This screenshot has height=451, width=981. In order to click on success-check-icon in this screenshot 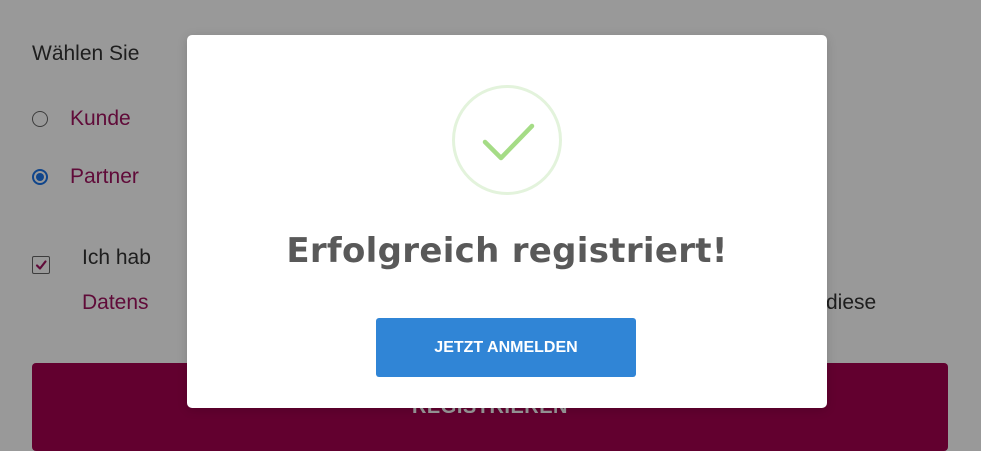, I will do `click(507, 140)`.